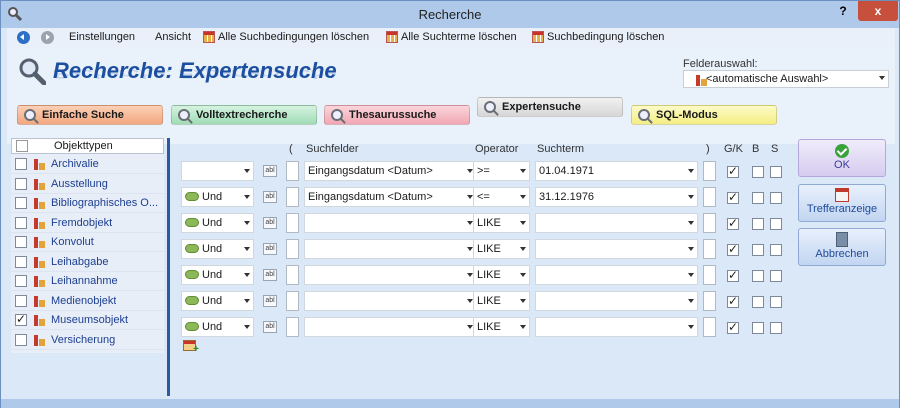  I want to click on ok-button: OK, so click(842, 158).